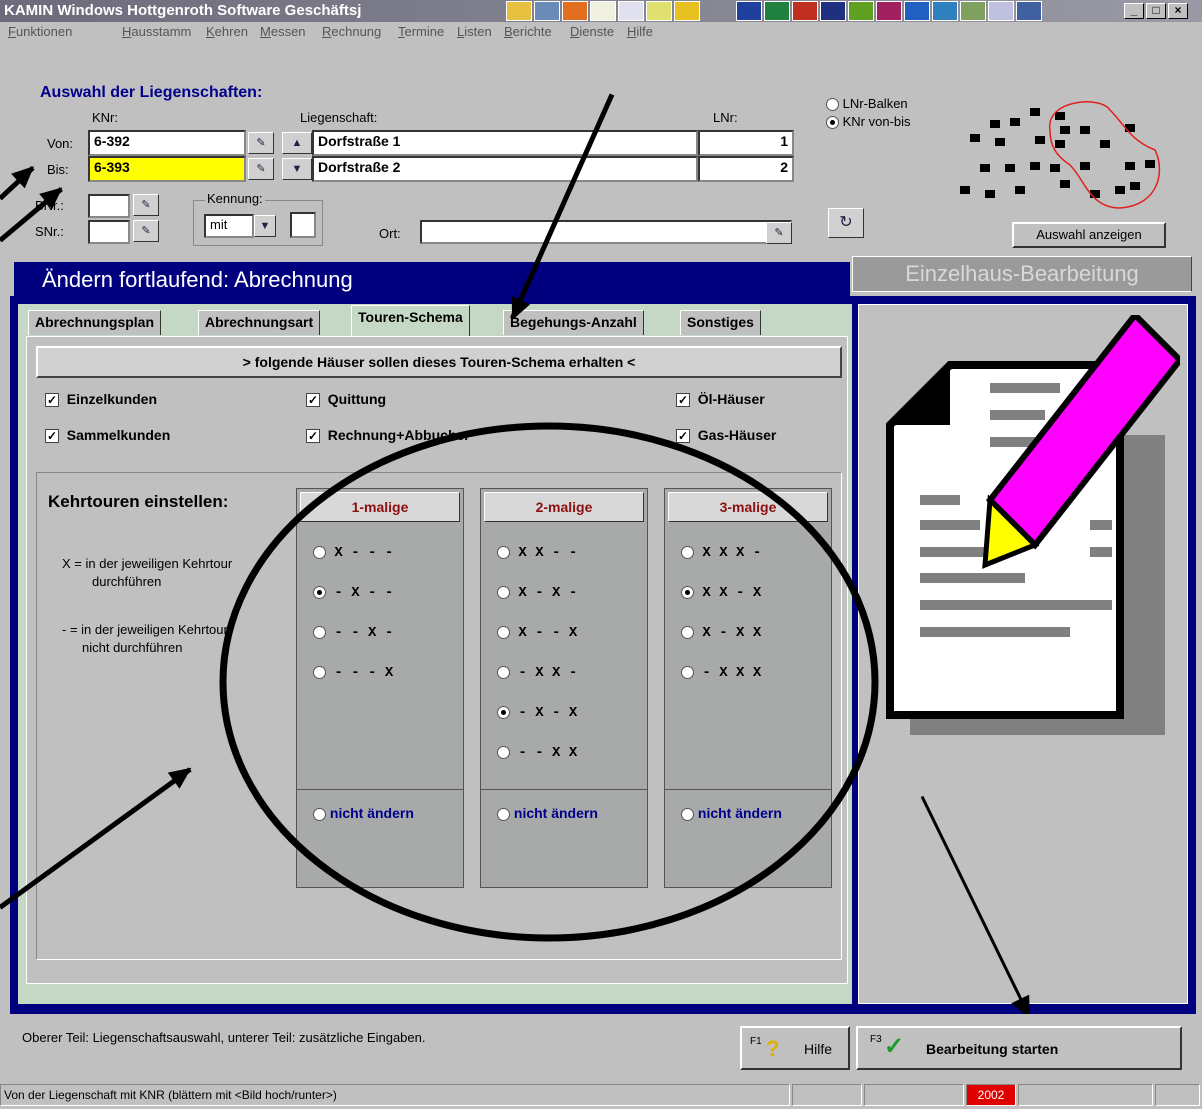 The width and height of the screenshot is (1202, 1109). What do you see at coordinates (118, 435) in the screenshot?
I see `check-label: Sammelkunden` at bounding box center [118, 435].